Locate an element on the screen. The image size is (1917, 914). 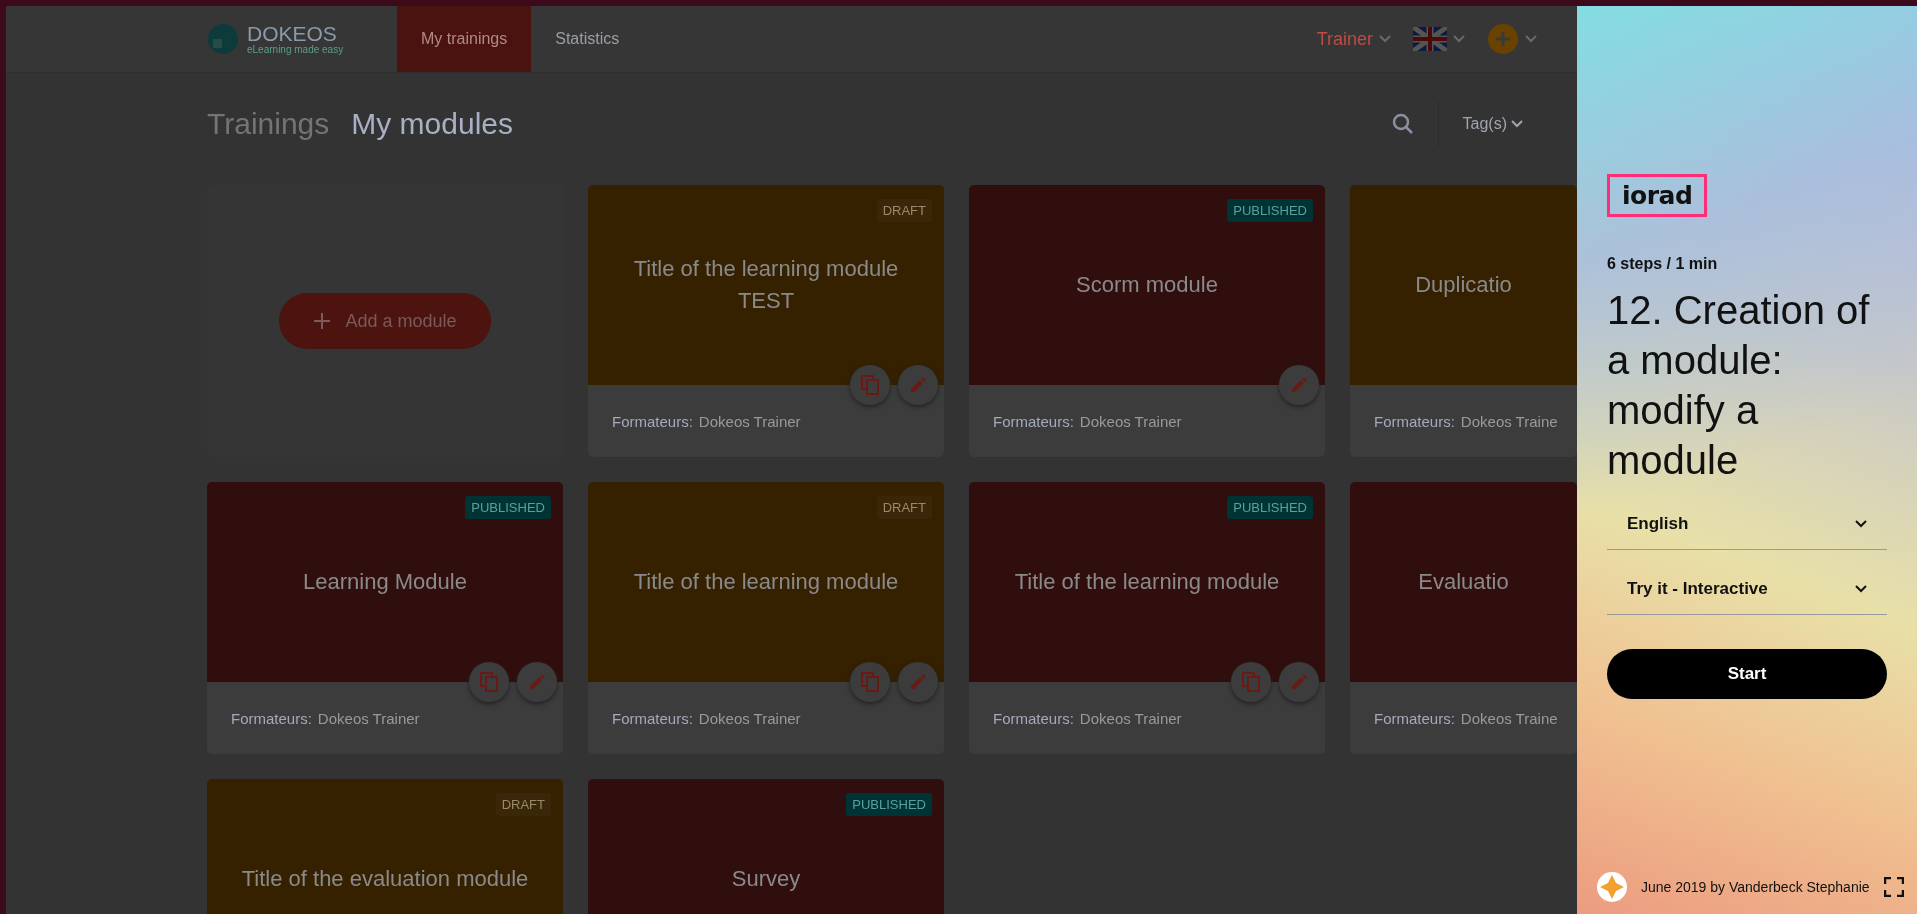
select-field: English is located at coordinates (1747, 524).